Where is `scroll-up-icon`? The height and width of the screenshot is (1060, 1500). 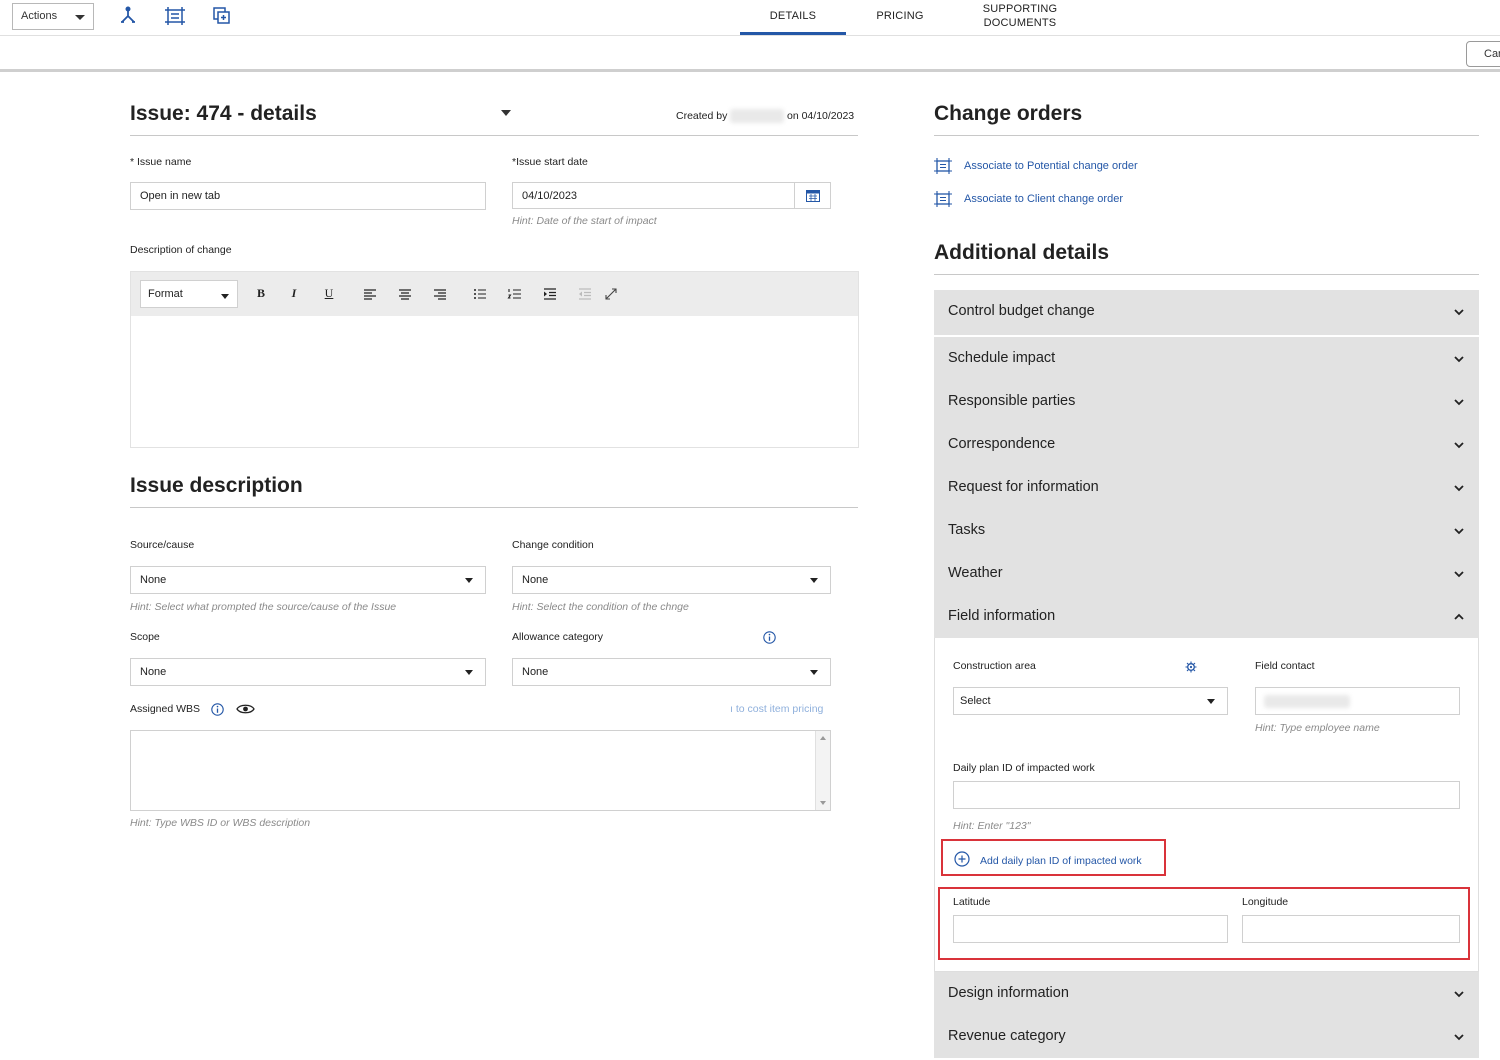
scroll-up-icon is located at coordinates (823, 738).